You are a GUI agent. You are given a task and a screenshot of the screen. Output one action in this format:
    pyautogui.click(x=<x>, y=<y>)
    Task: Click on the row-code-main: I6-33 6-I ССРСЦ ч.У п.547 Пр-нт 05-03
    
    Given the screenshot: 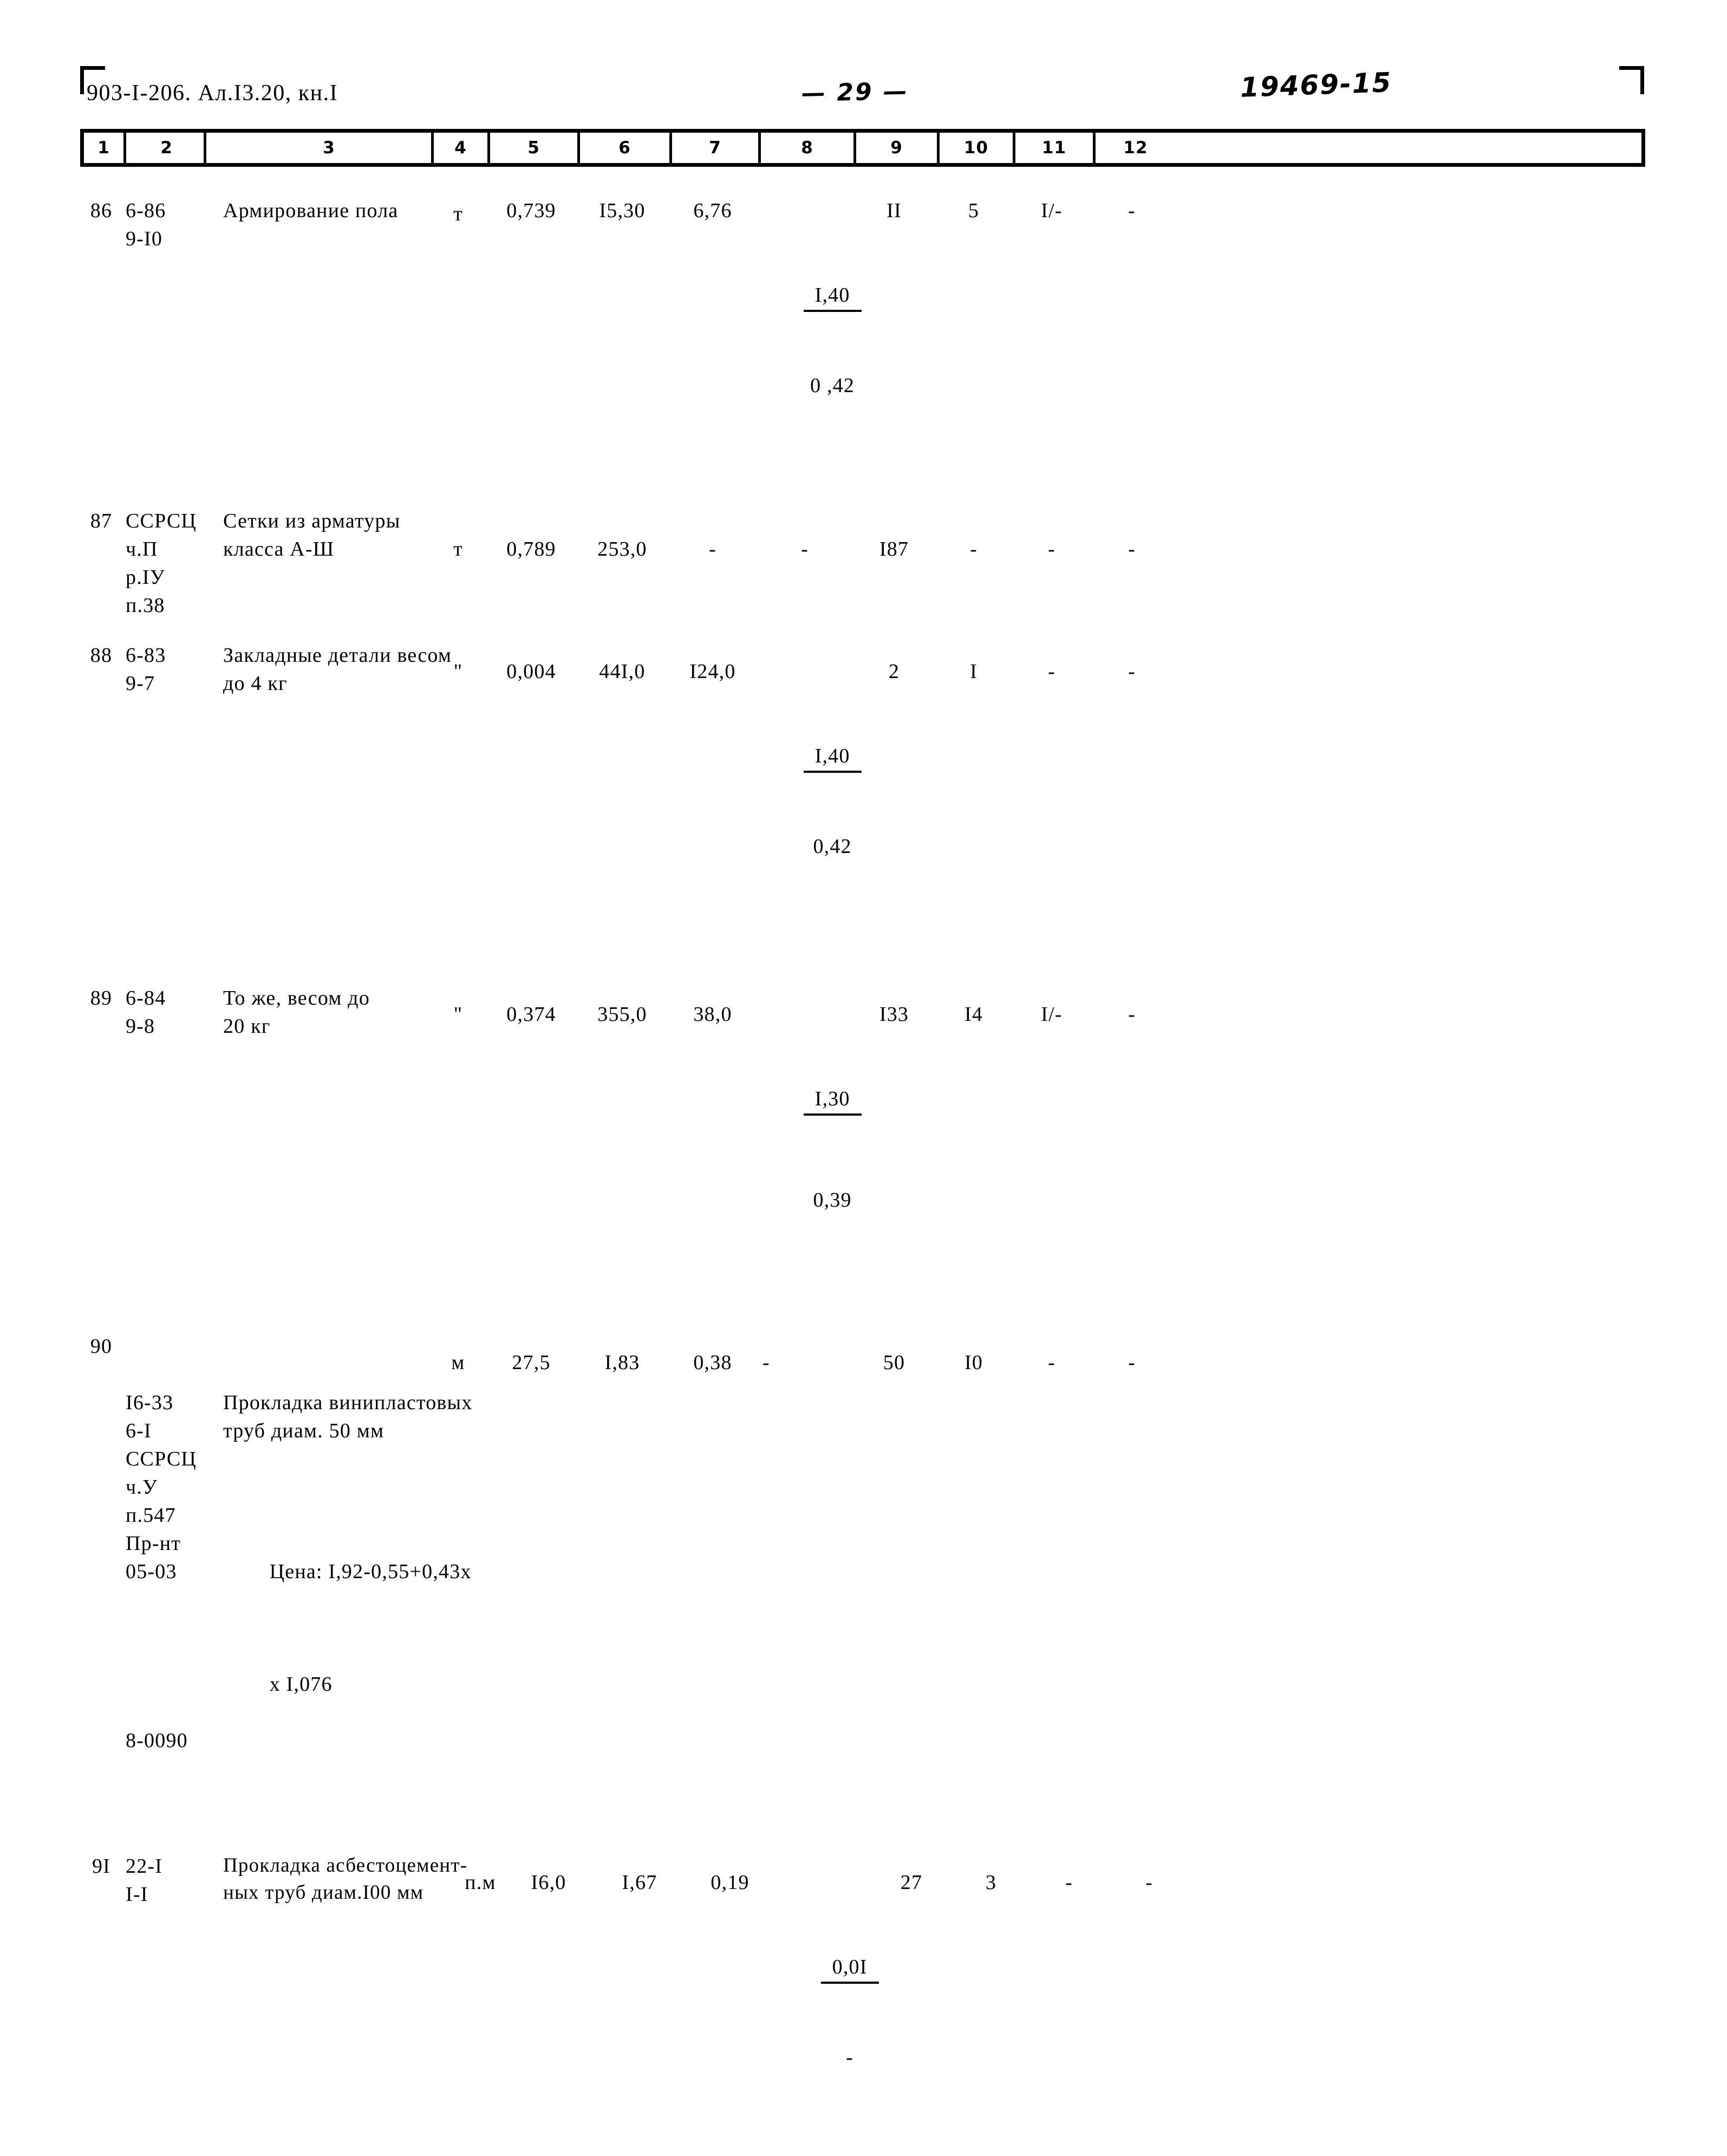 What is the action you would take?
    pyautogui.click(x=161, y=1487)
    